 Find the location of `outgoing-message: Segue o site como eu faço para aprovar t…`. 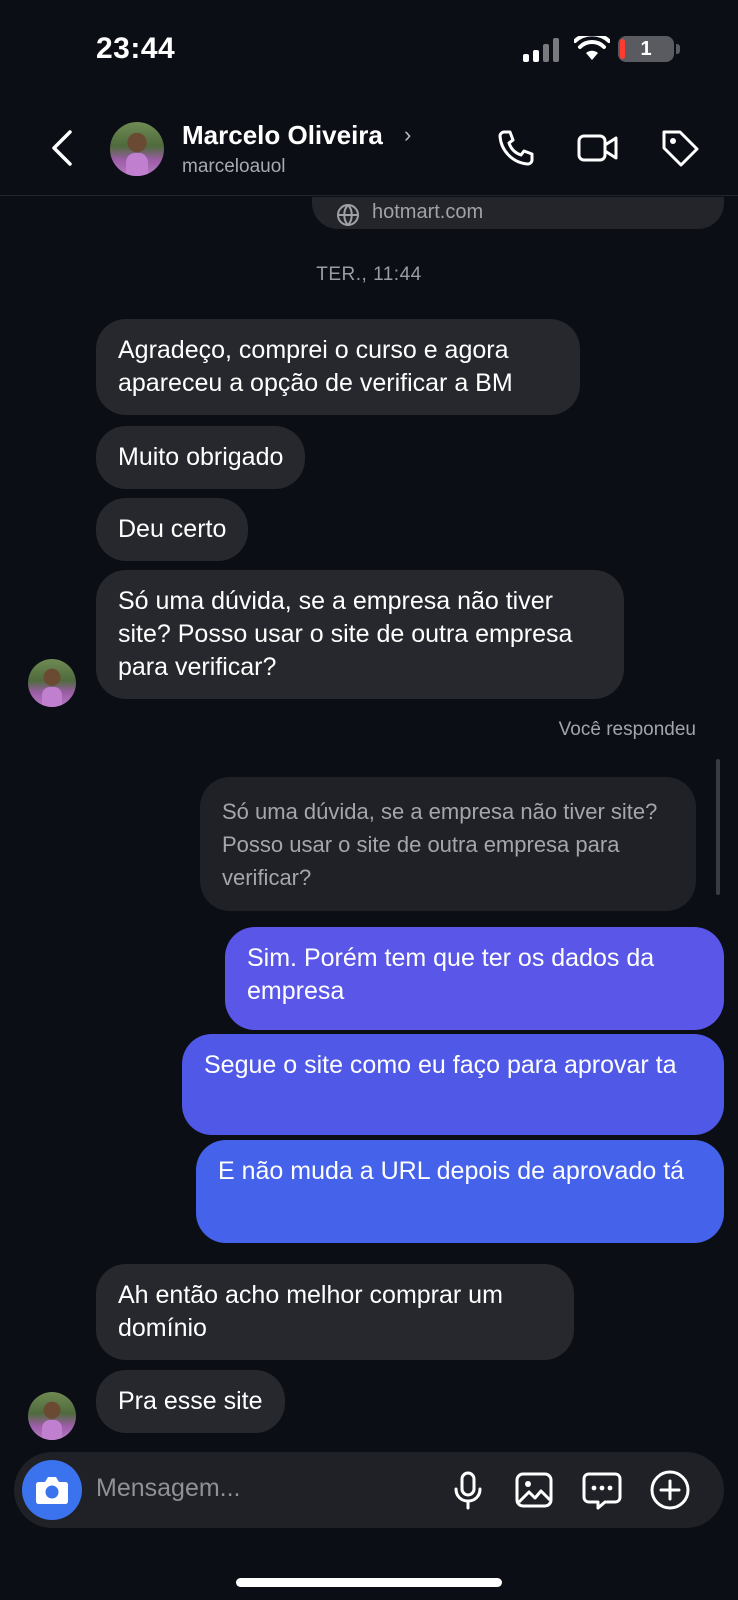

outgoing-message: Segue o site como eu faço para aprovar t… is located at coordinates (453, 1084).